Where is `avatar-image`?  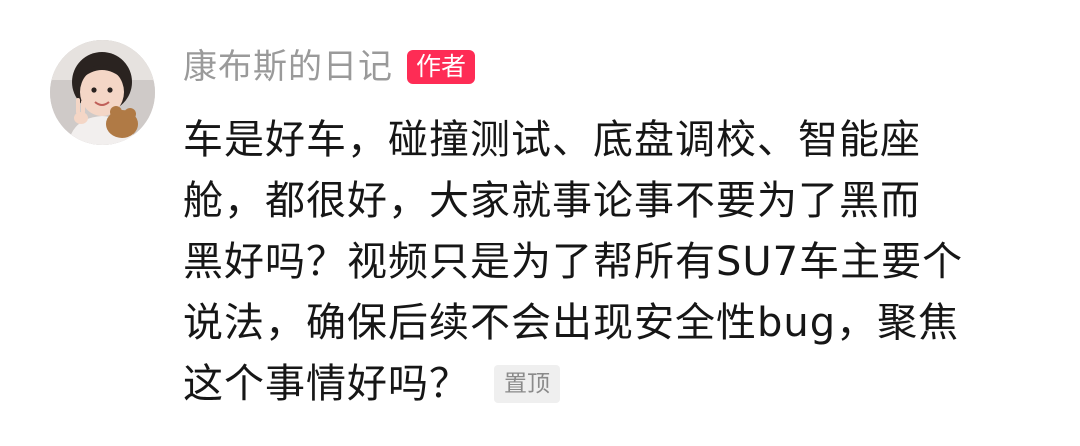
avatar-image is located at coordinates (102, 92).